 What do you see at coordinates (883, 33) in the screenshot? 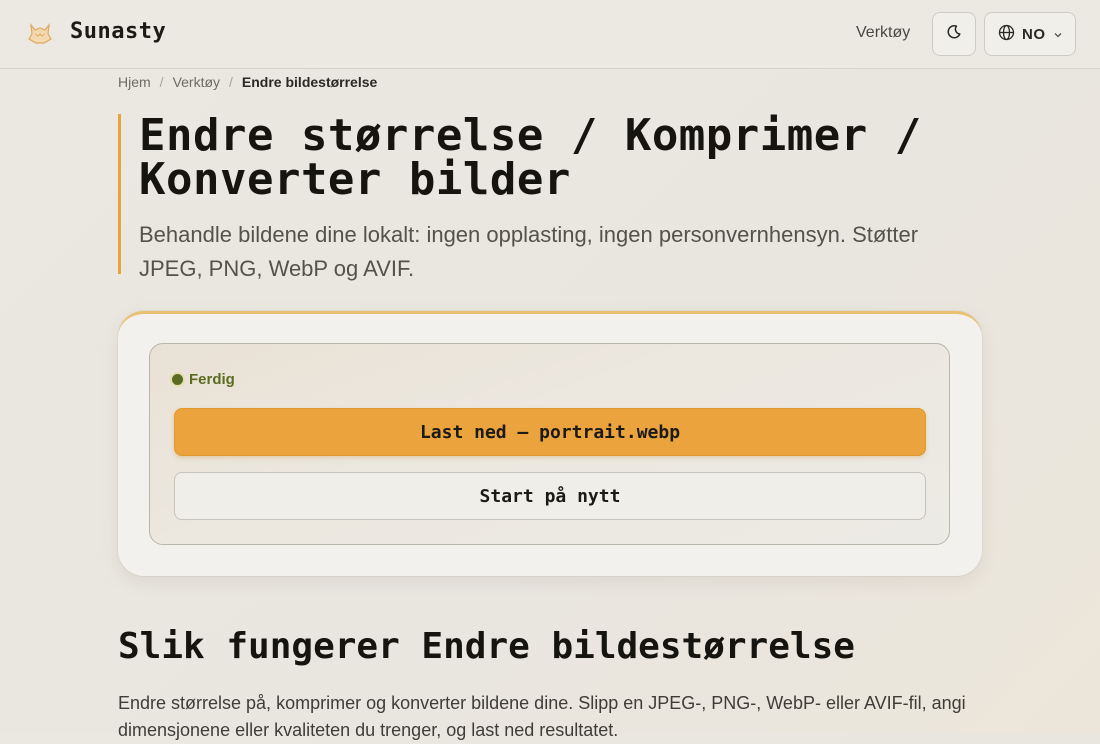
I see `nav-link-tools: Verktøy` at bounding box center [883, 33].